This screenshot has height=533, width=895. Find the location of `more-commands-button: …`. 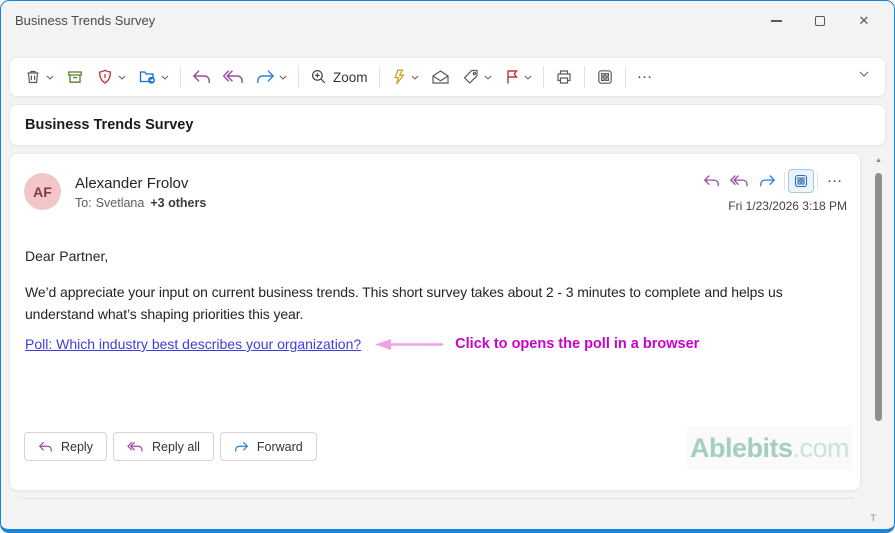

more-commands-button: … is located at coordinates (645, 77).